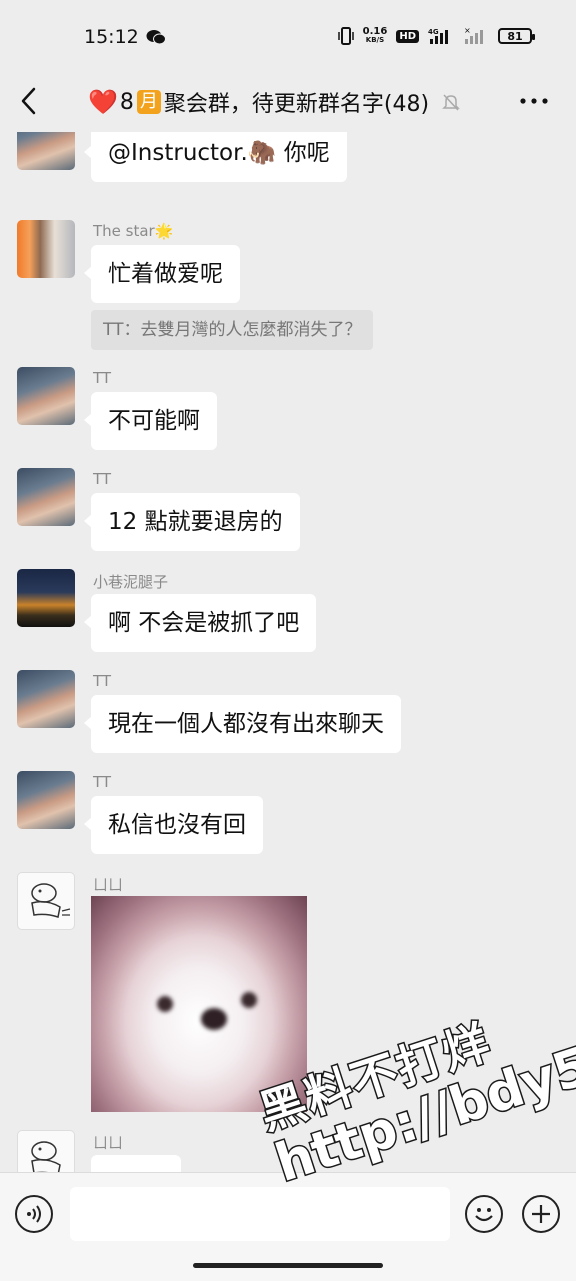  I want to click on title-suffix: 聚会群，待更新群名字(48), so click(296, 104).